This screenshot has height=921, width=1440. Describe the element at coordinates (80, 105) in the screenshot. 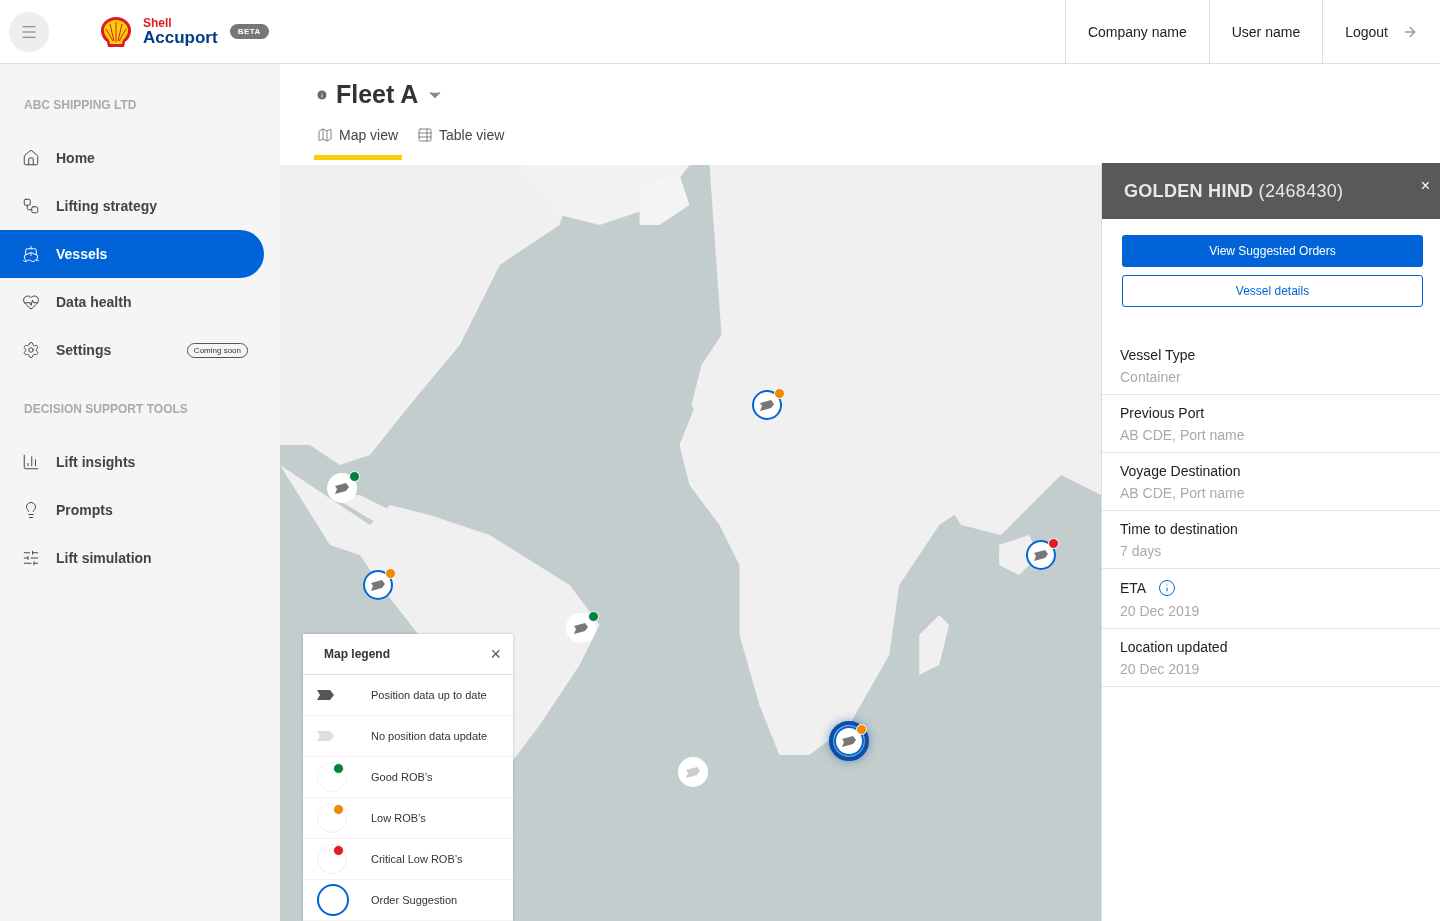

I see `section-title: ABC SHIPPING LTD` at that location.